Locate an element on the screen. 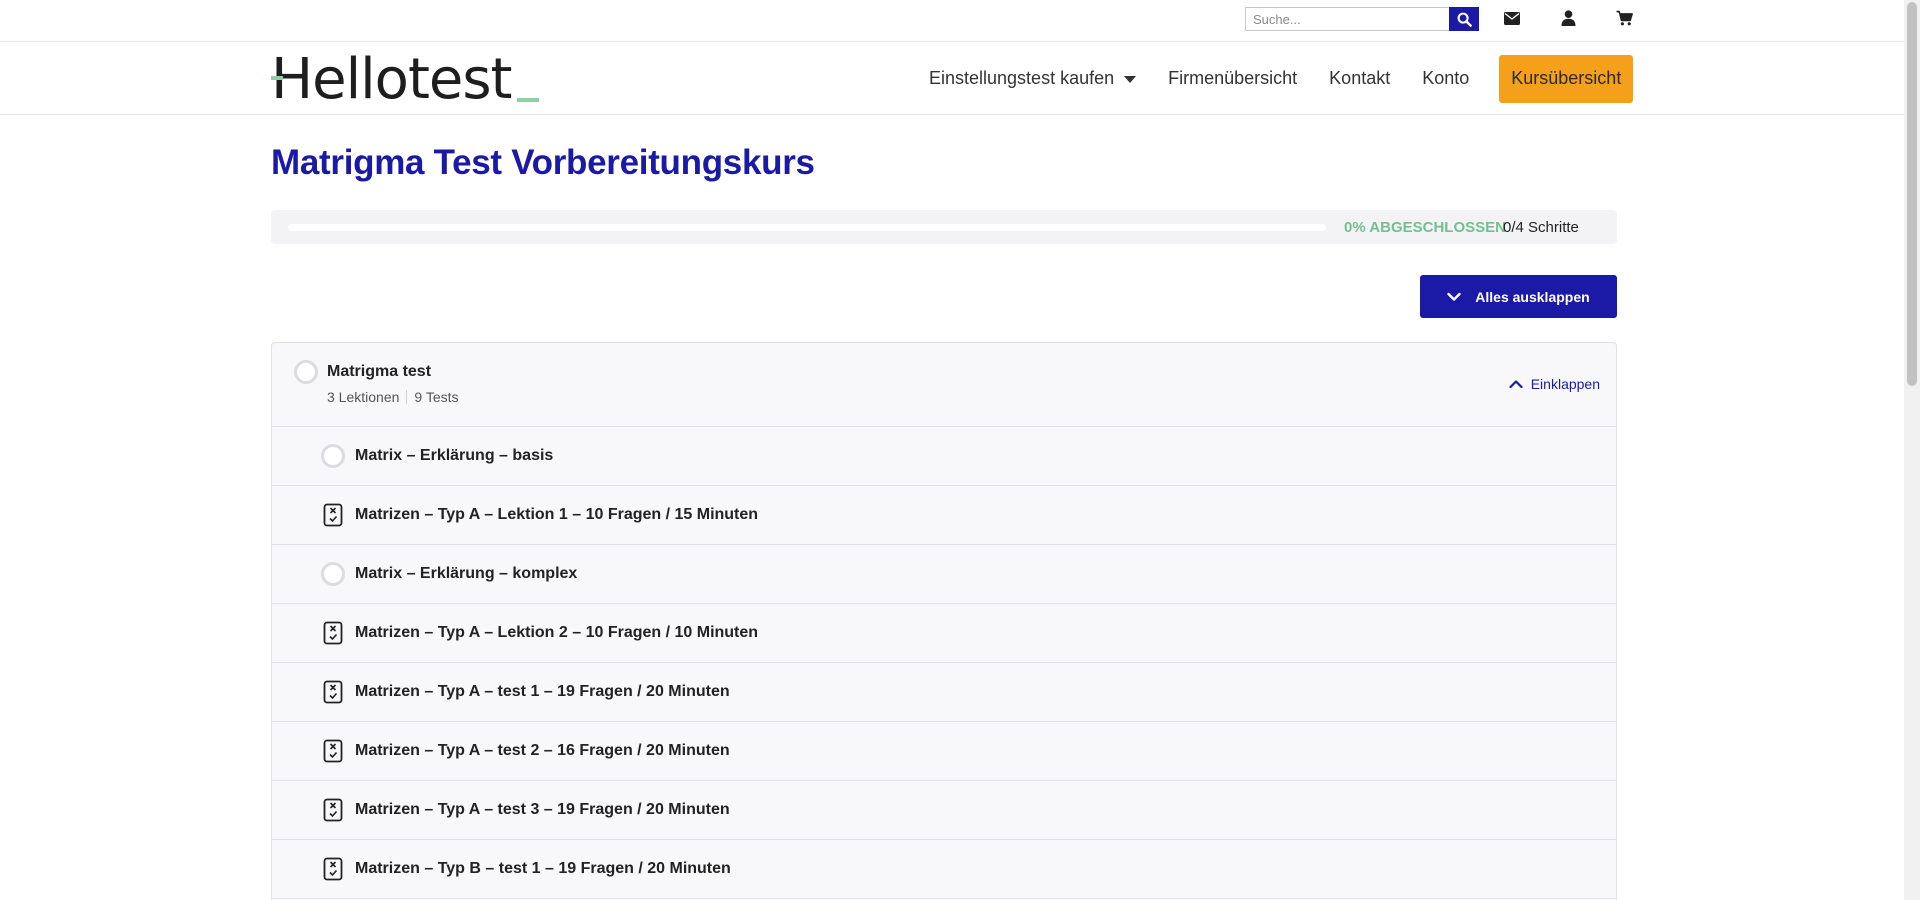 Image resolution: width=1920 pixels, height=900 pixels. site-logo: Hellotest is located at coordinates (405, 79).